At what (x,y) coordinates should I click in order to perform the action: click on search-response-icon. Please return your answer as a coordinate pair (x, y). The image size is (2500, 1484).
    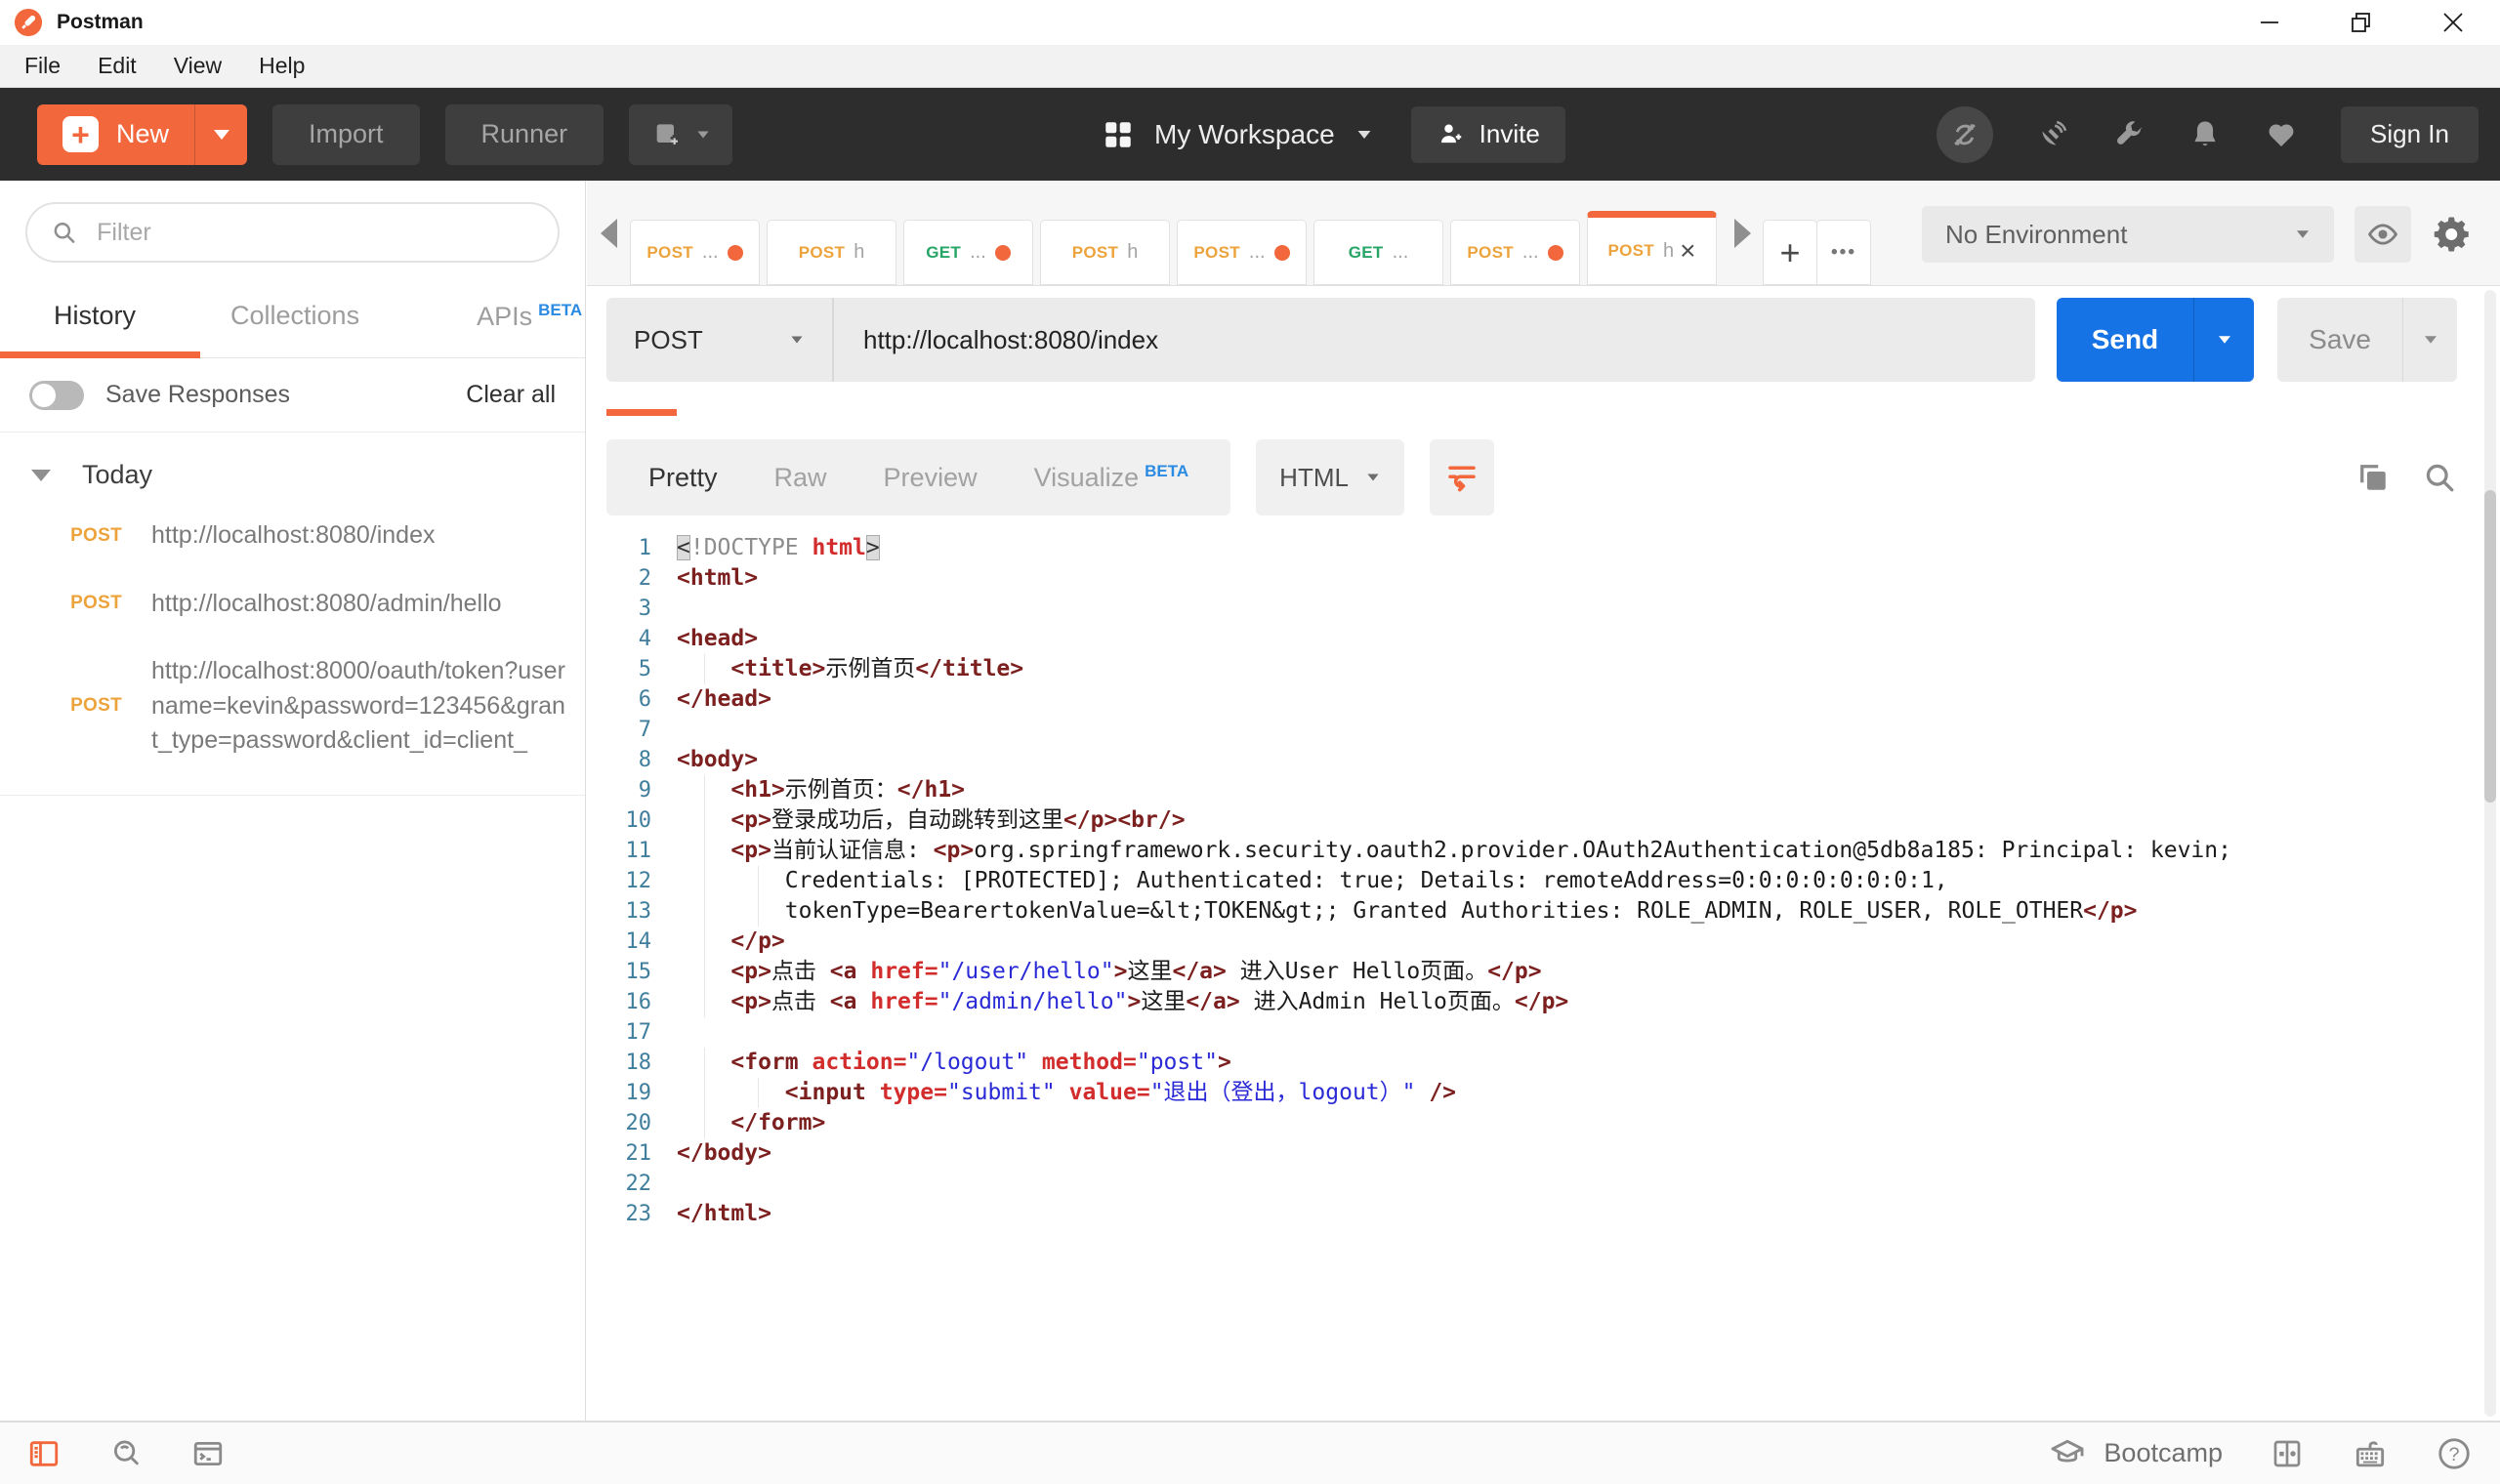
    Looking at the image, I should click on (2439, 478).